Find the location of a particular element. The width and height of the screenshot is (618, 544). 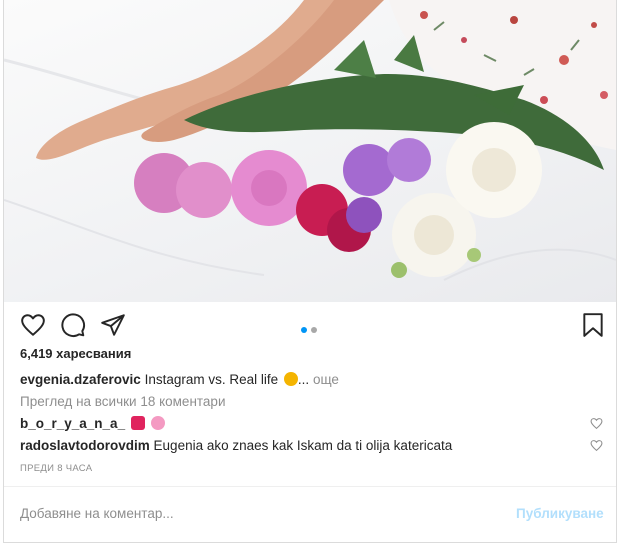

post-action-bar is located at coordinates (310, 324).